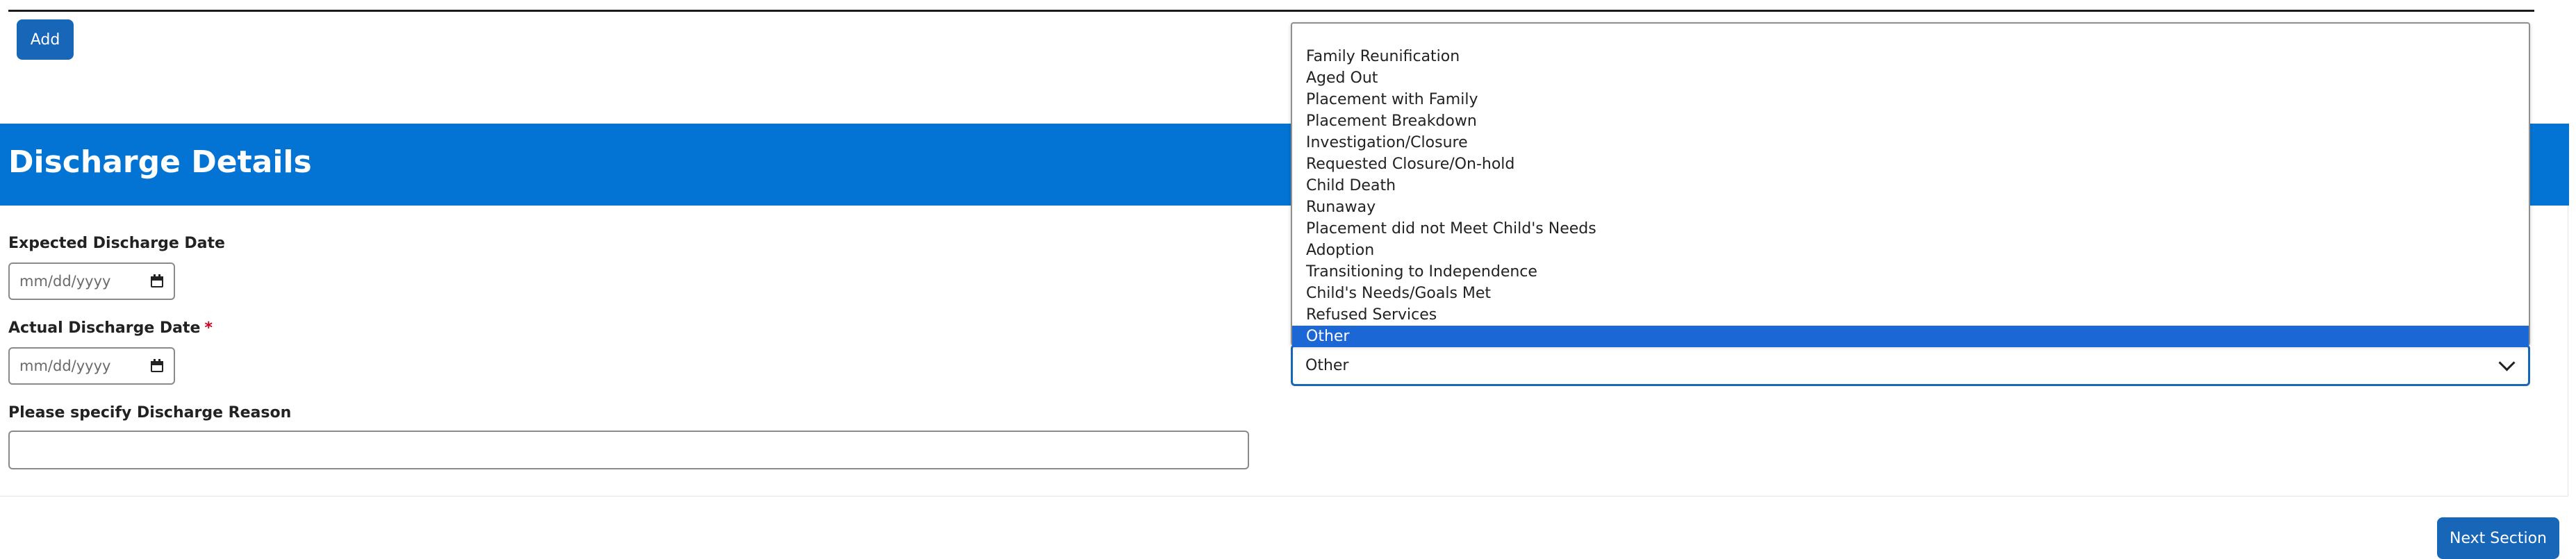 The image size is (2576, 559). What do you see at coordinates (1911, 293) in the screenshot?
I see `dropdown-option: Child's Needs/Goals Met` at bounding box center [1911, 293].